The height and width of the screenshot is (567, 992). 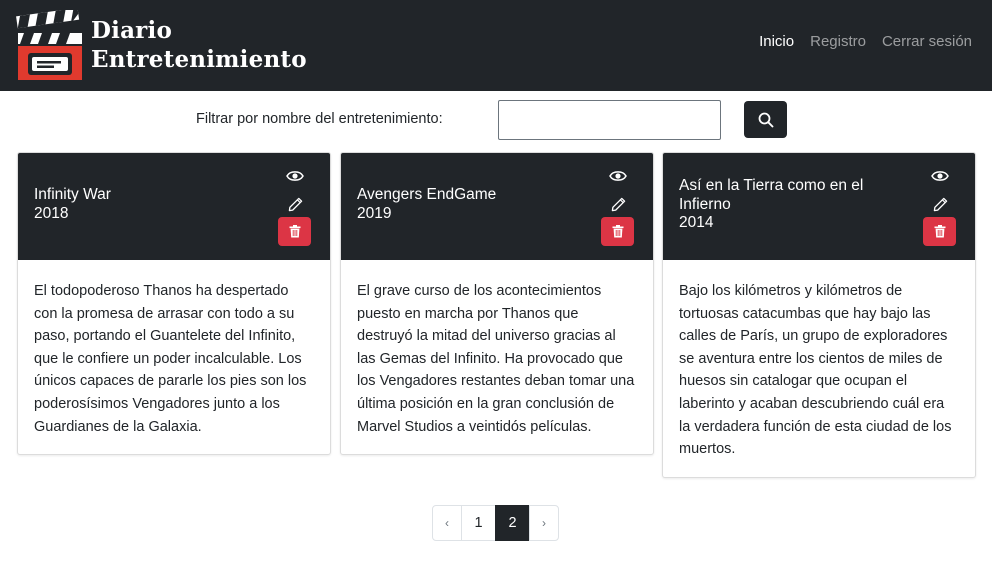 I want to click on nav-links: Inicio Registro Cerrar sesión, so click(x=865, y=41).